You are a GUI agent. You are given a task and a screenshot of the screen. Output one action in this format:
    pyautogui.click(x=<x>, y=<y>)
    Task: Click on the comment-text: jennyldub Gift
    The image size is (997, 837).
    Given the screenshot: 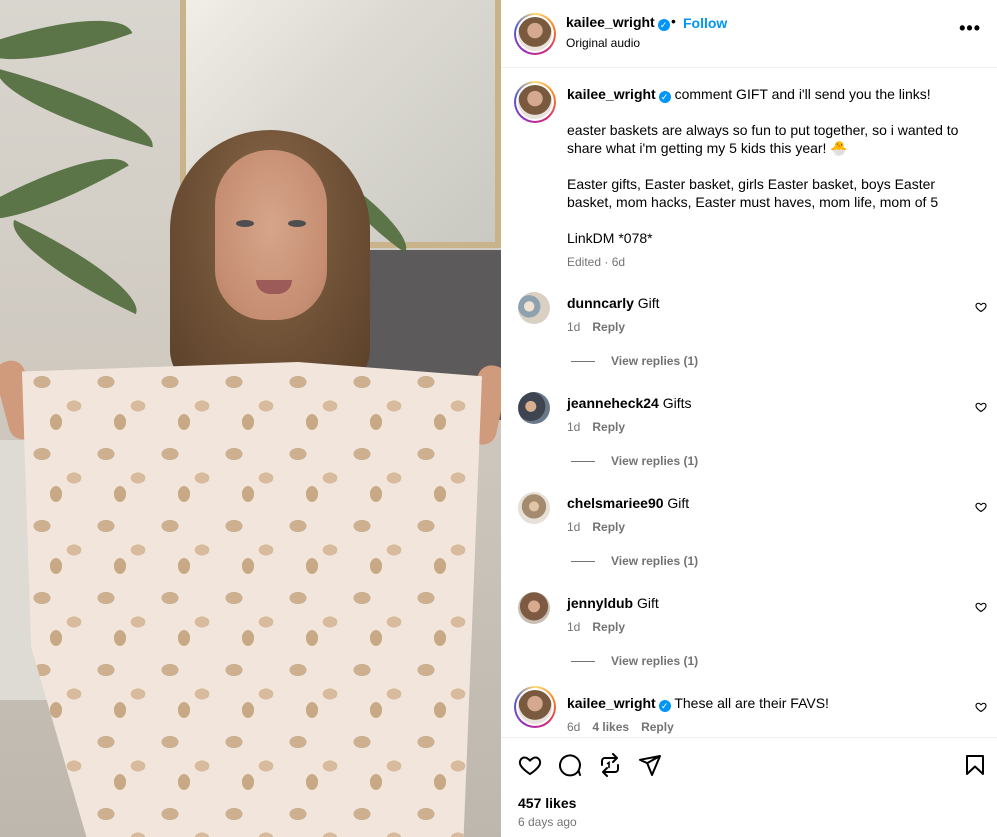 What is the action you would take?
    pyautogui.click(x=613, y=603)
    